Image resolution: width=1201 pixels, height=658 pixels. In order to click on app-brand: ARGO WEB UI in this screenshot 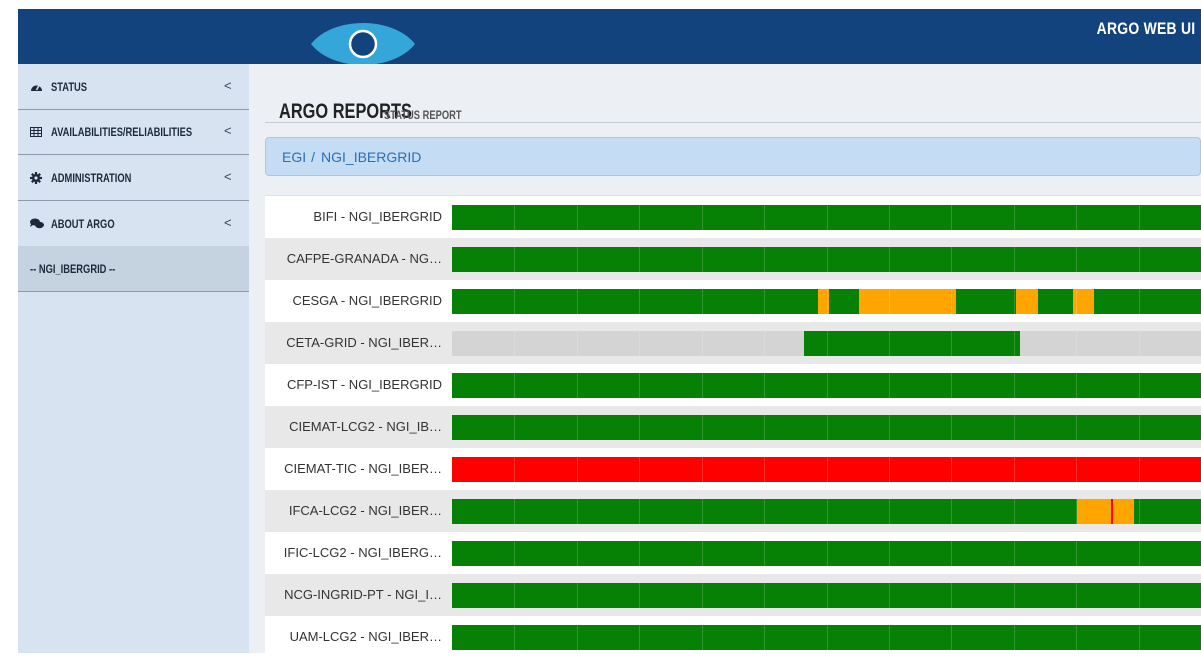, I will do `click(1145, 29)`.